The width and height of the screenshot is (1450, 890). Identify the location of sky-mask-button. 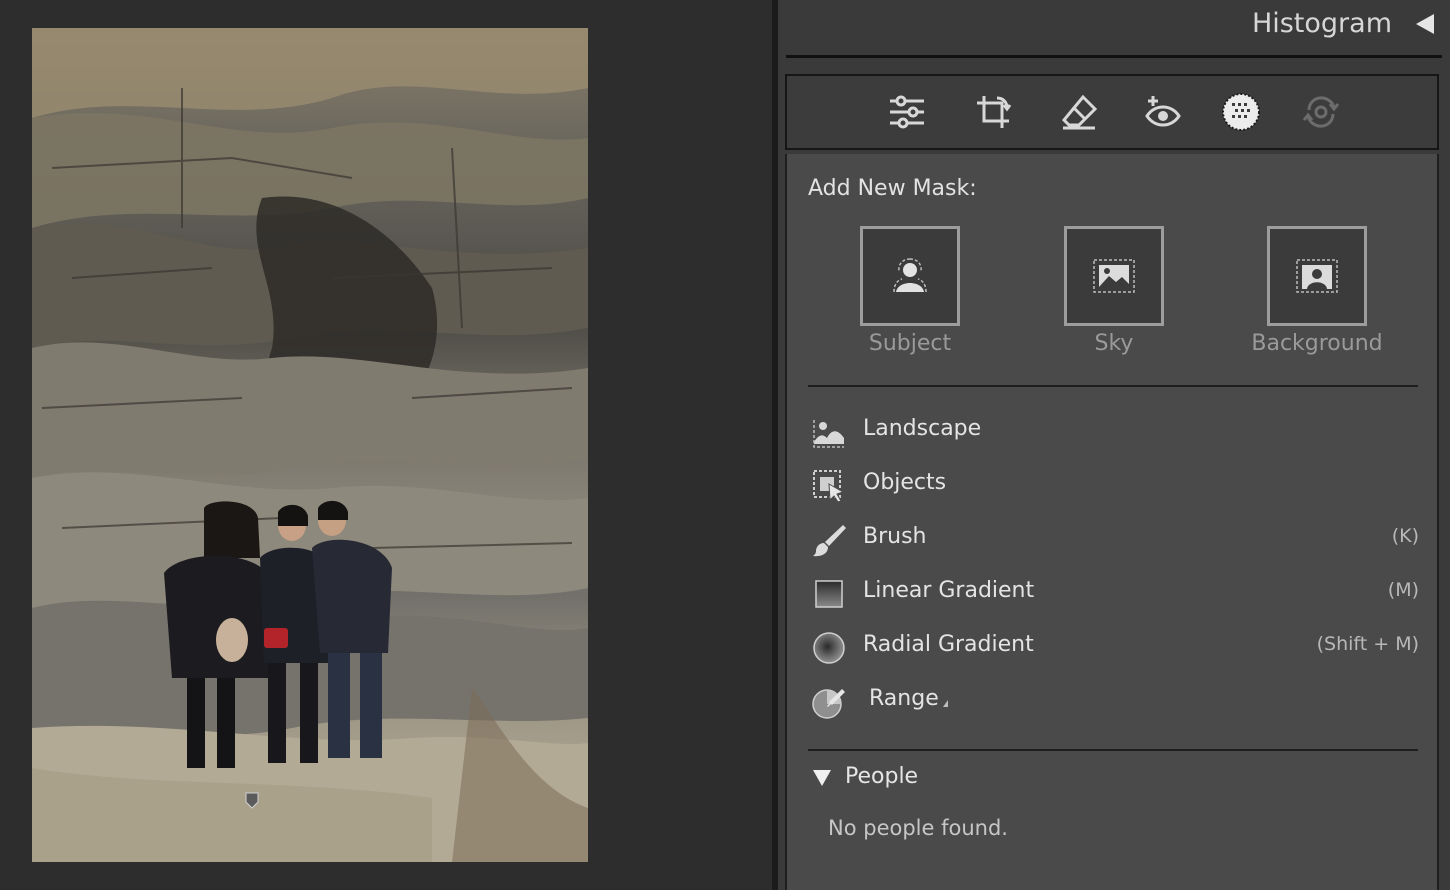
(1114, 276).